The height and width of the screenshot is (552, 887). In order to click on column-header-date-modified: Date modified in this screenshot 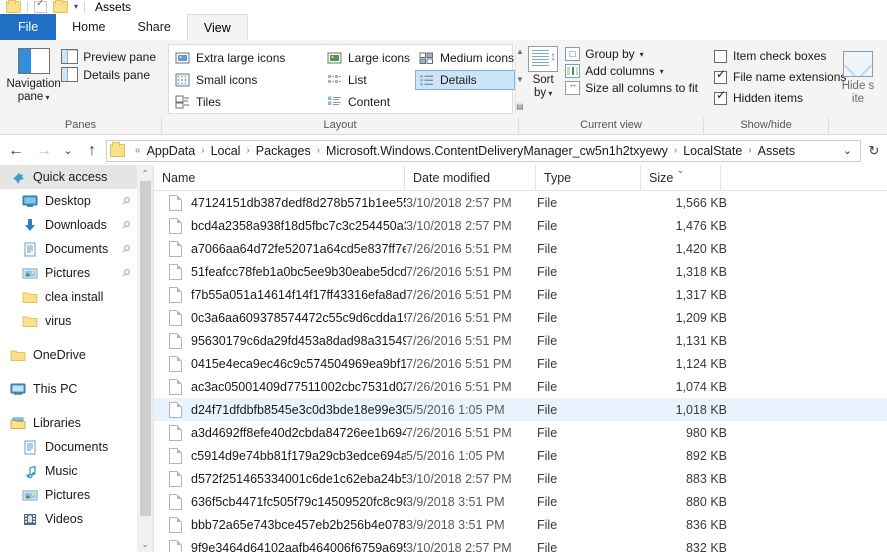, I will do `click(470, 177)`.